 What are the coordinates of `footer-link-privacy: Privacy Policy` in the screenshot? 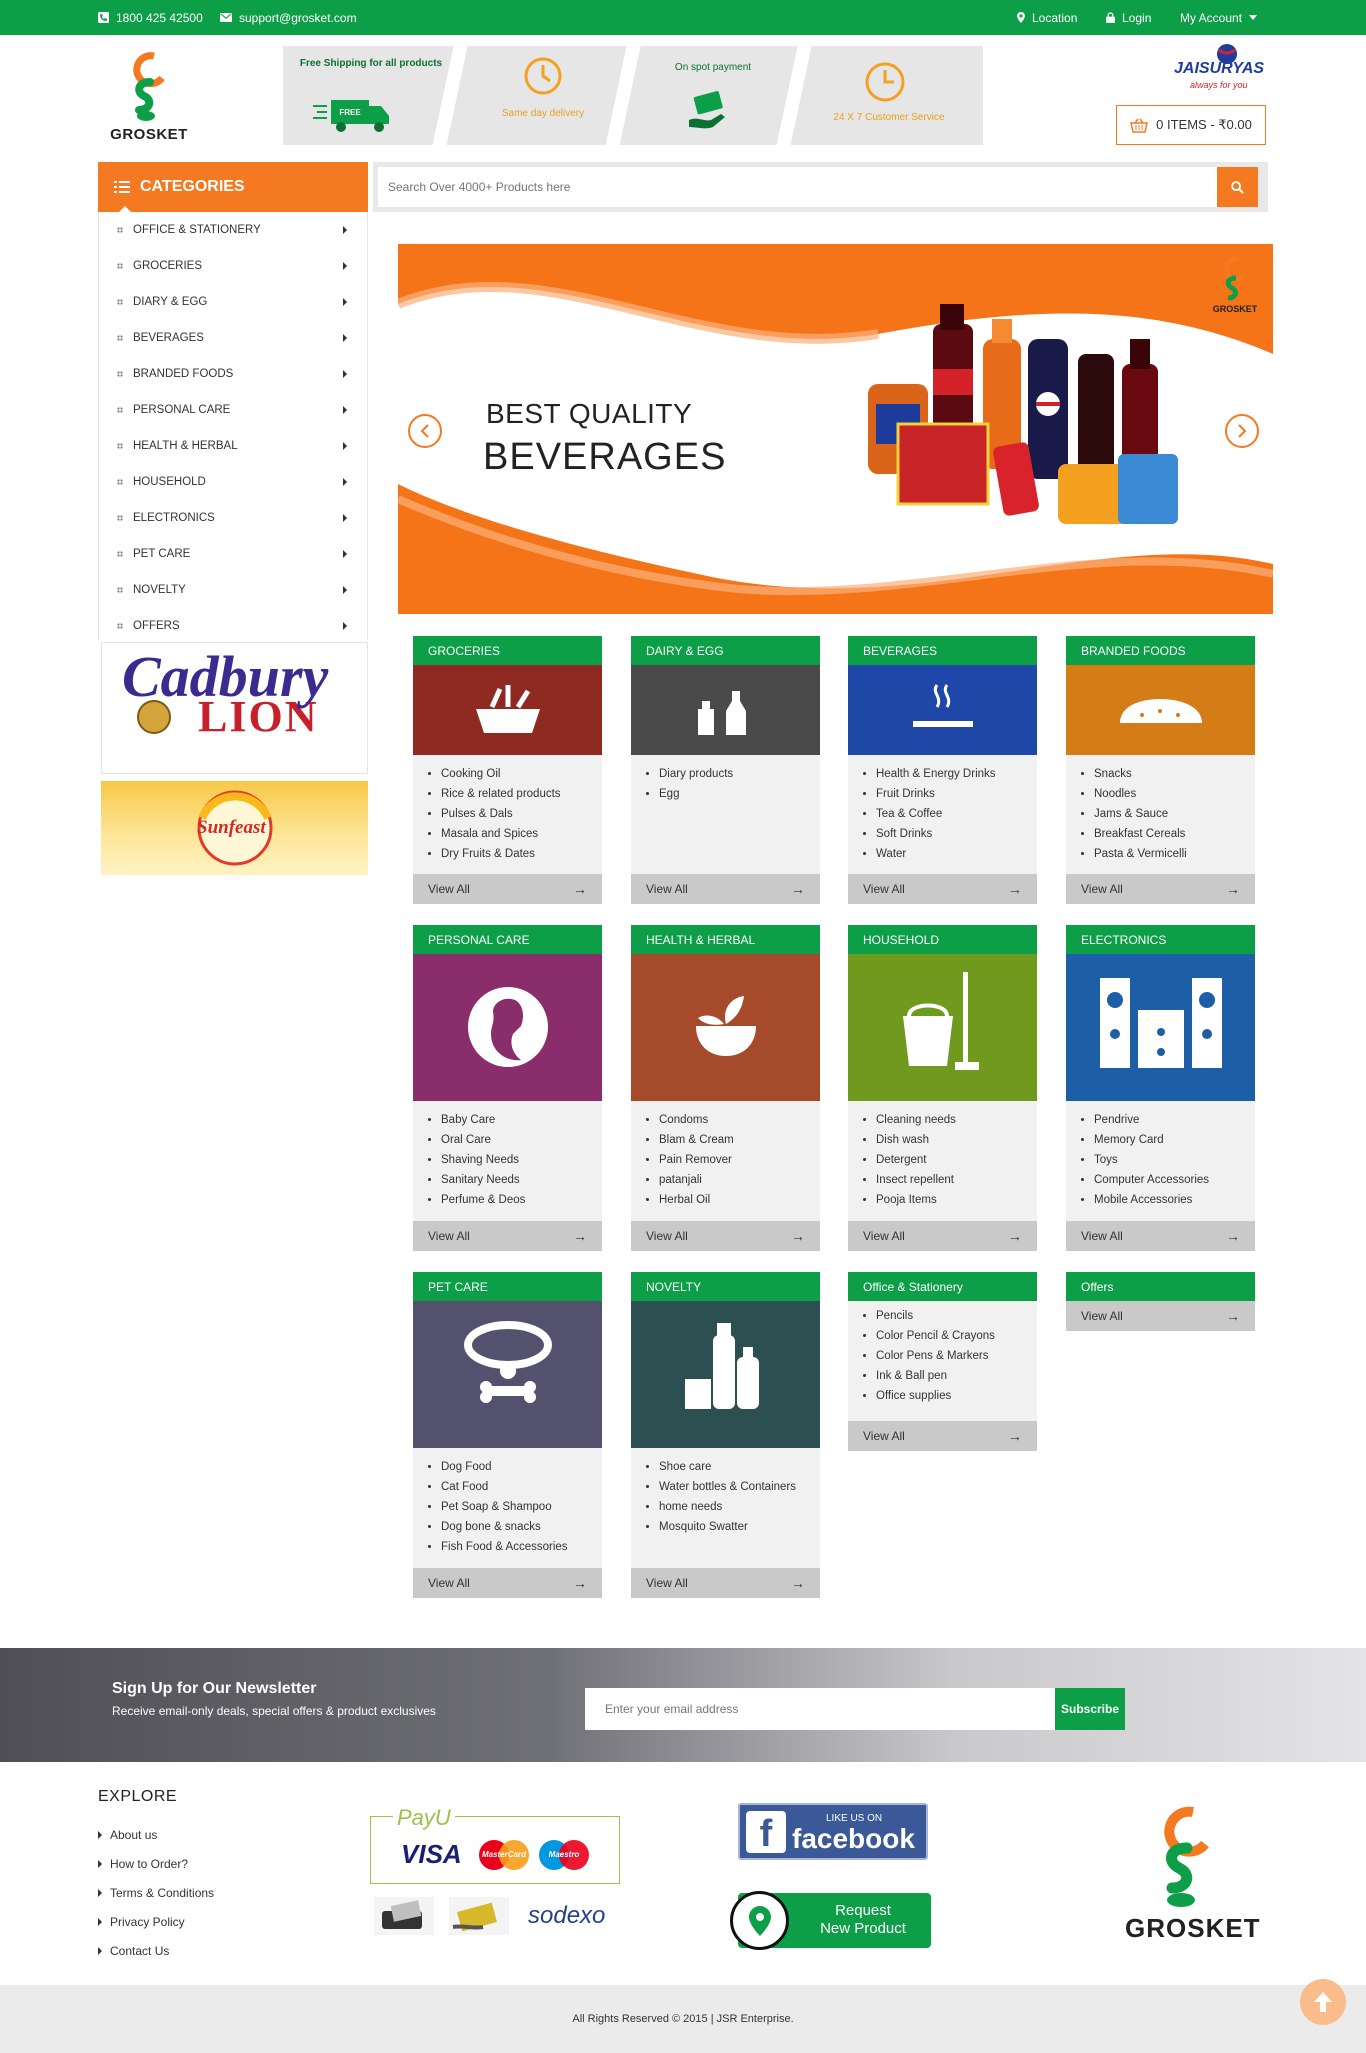 It's located at (156, 1921).